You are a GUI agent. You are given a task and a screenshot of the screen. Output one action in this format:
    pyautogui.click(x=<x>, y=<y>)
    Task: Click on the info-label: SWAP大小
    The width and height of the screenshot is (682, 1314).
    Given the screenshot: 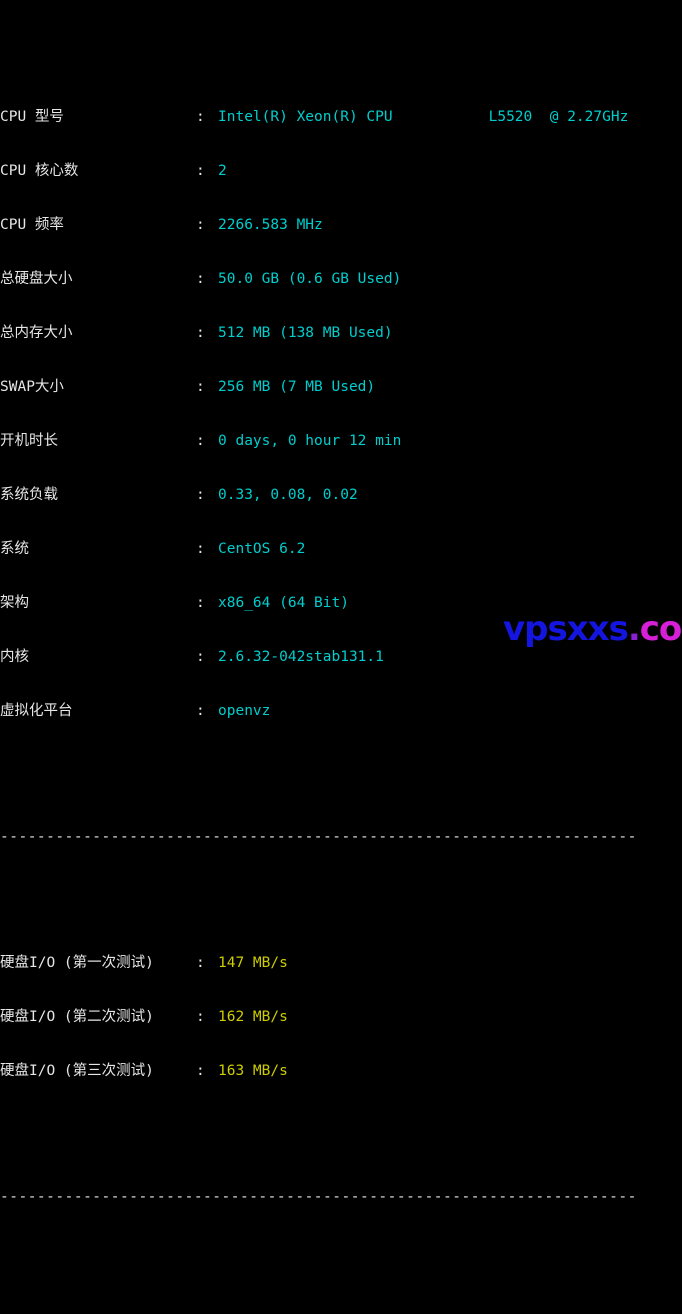 What is the action you would take?
    pyautogui.click(x=32, y=387)
    